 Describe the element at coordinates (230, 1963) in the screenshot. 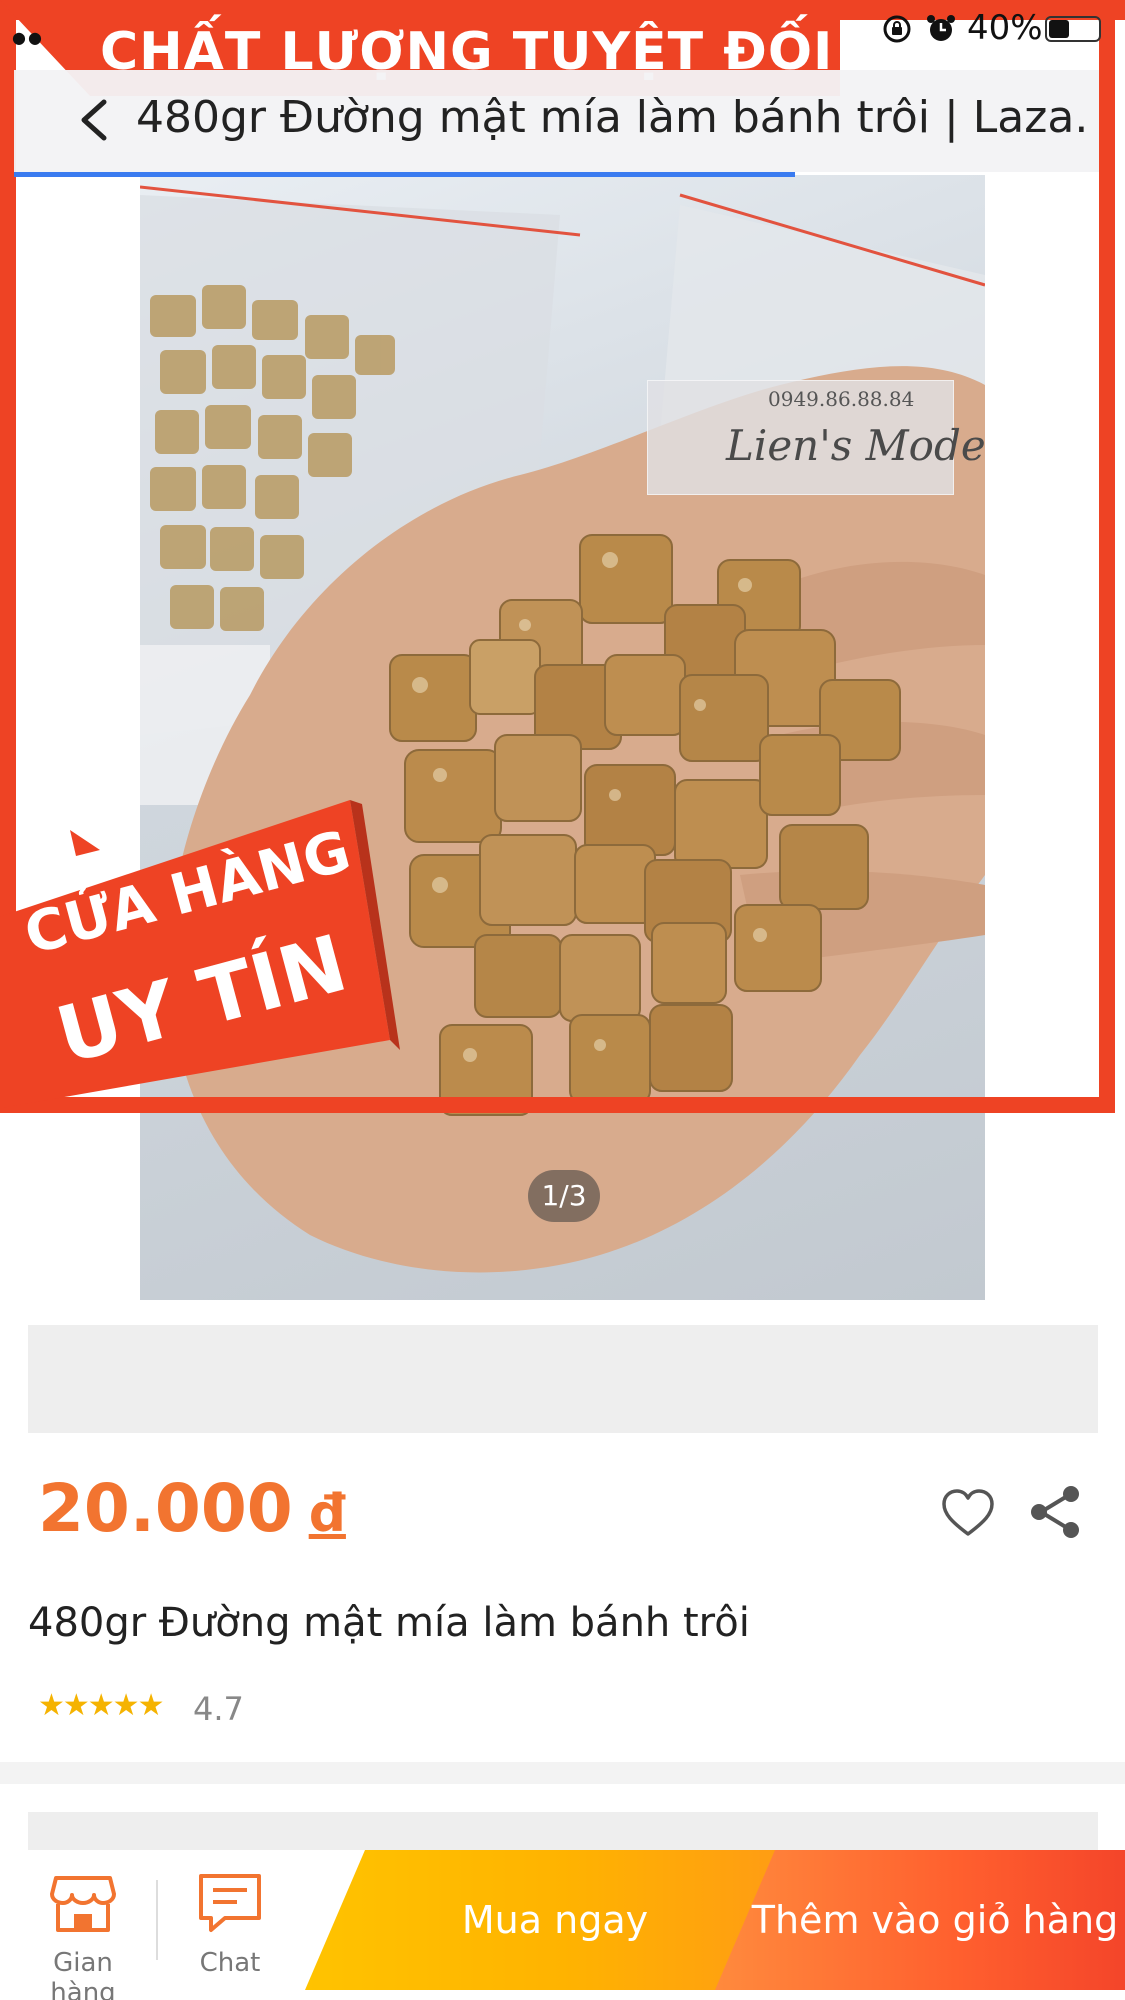

I see `chat-label: Chat` at that location.